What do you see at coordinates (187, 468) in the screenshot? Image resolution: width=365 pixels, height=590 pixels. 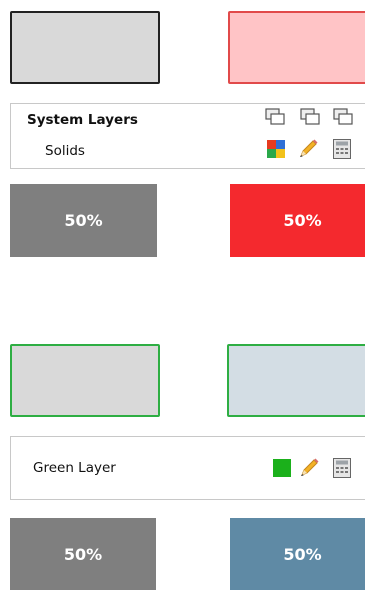 I see `green-layer-panel: Green Layer` at bounding box center [187, 468].